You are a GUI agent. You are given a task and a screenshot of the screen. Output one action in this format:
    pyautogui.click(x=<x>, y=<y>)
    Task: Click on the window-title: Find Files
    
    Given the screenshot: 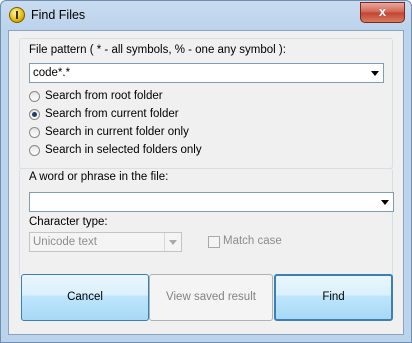 What is the action you would take?
    pyautogui.click(x=58, y=15)
    